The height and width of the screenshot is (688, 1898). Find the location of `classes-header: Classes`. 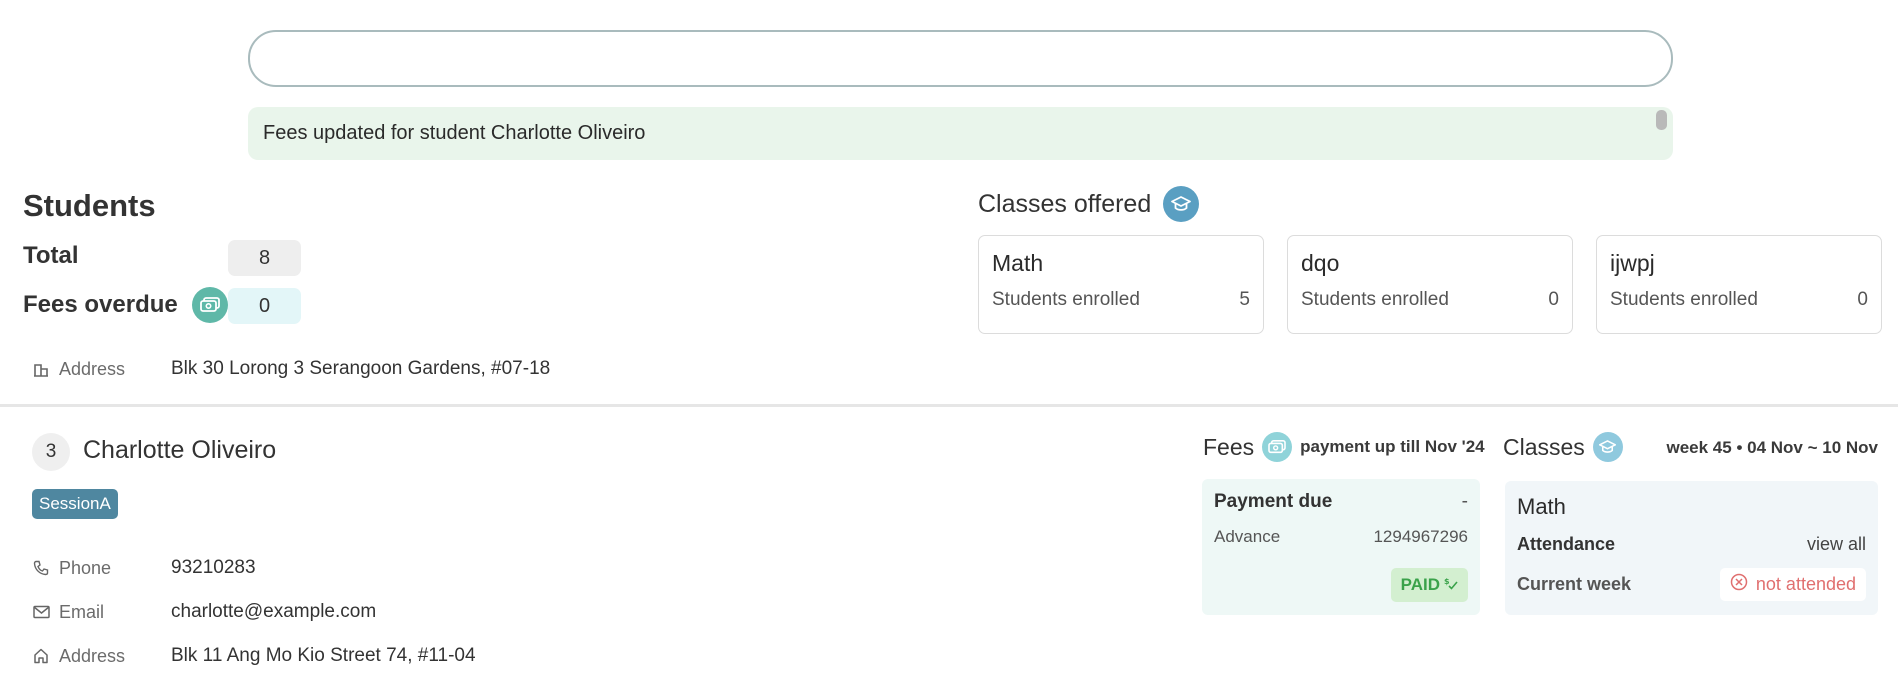

classes-header: Classes is located at coordinates (1563, 447).